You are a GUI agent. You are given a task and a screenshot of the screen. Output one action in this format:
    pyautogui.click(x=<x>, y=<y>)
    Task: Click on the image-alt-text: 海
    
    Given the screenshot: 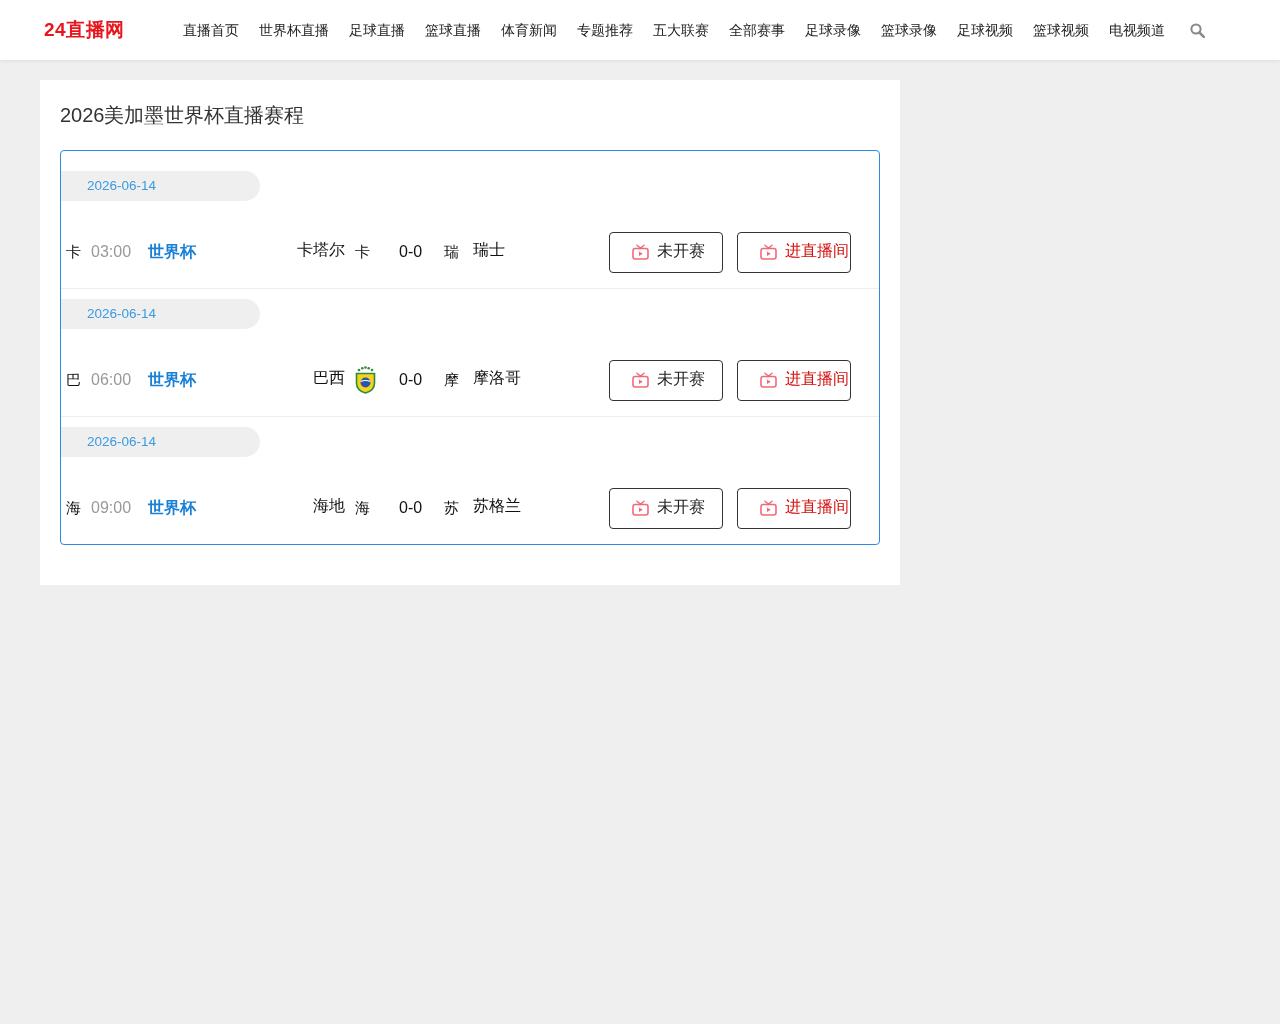 What is the action you would take?
    pyautogui.click(x=73, y=508)
    